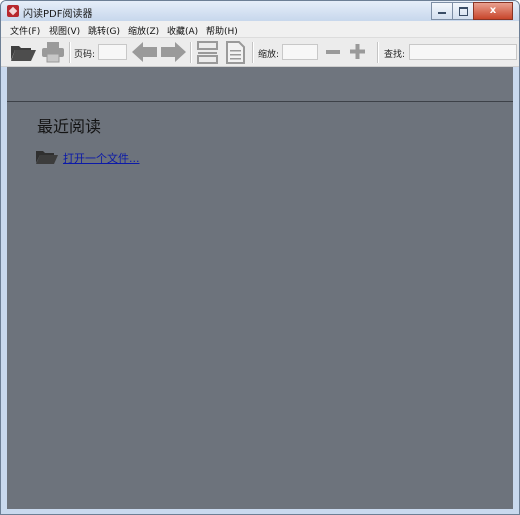 The image size is (520, 515). I want to click on menu-favorites: 收藏(A), so click(182, 30).